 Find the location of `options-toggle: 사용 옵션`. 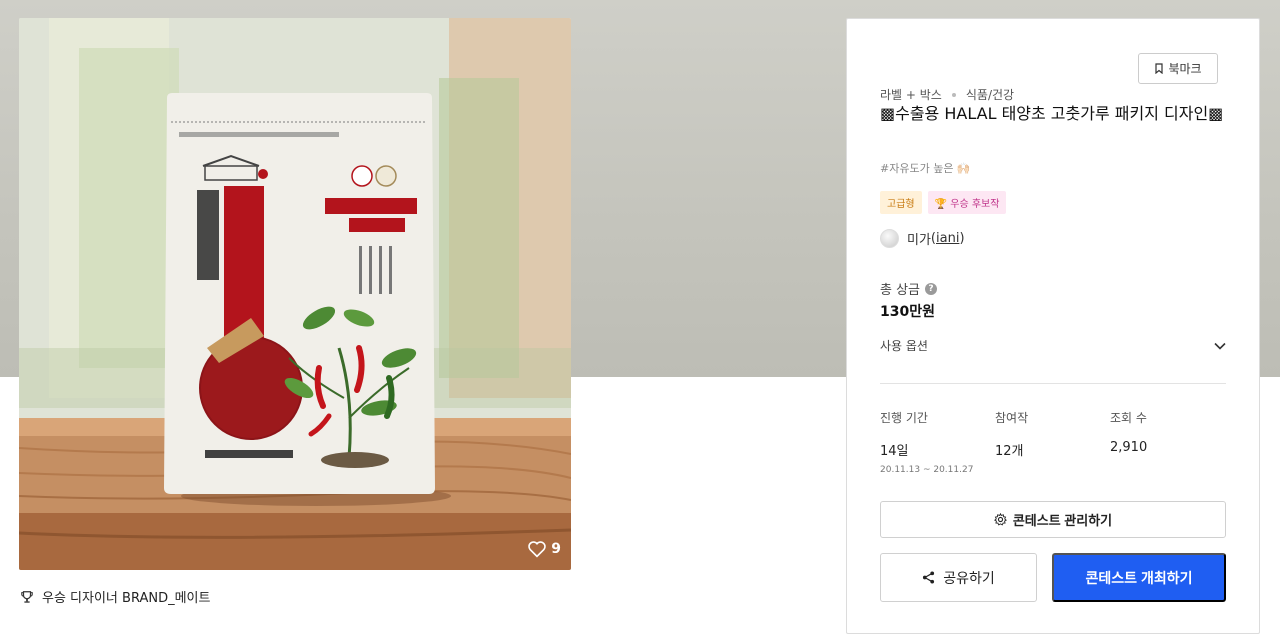

options-toggle: 사용 옵션 is located at coordinates (1053, 345).